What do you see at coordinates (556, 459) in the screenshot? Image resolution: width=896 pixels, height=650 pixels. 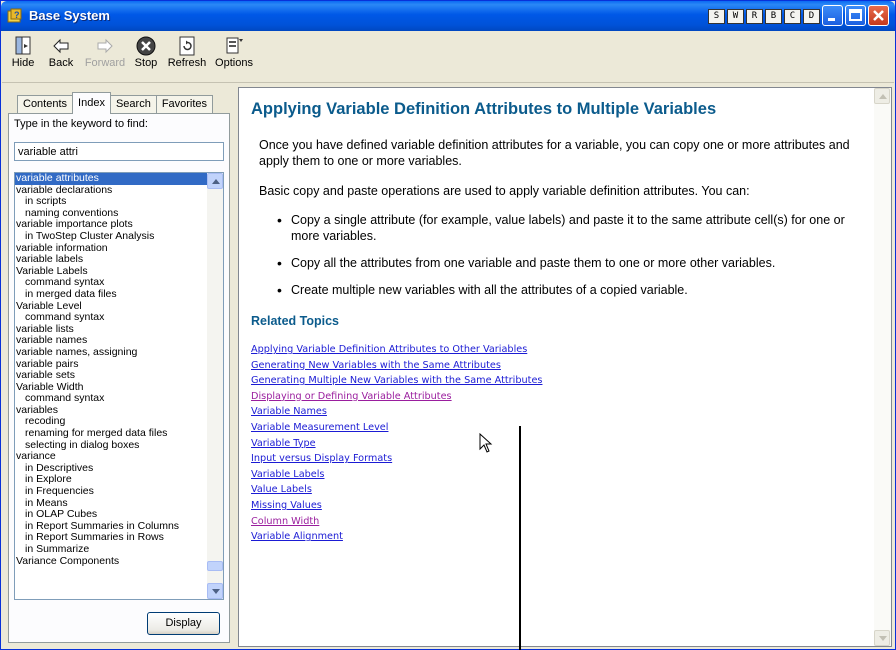 I see `related-topic-link: Input versus Display Formats` at bounding box center [556, 459].